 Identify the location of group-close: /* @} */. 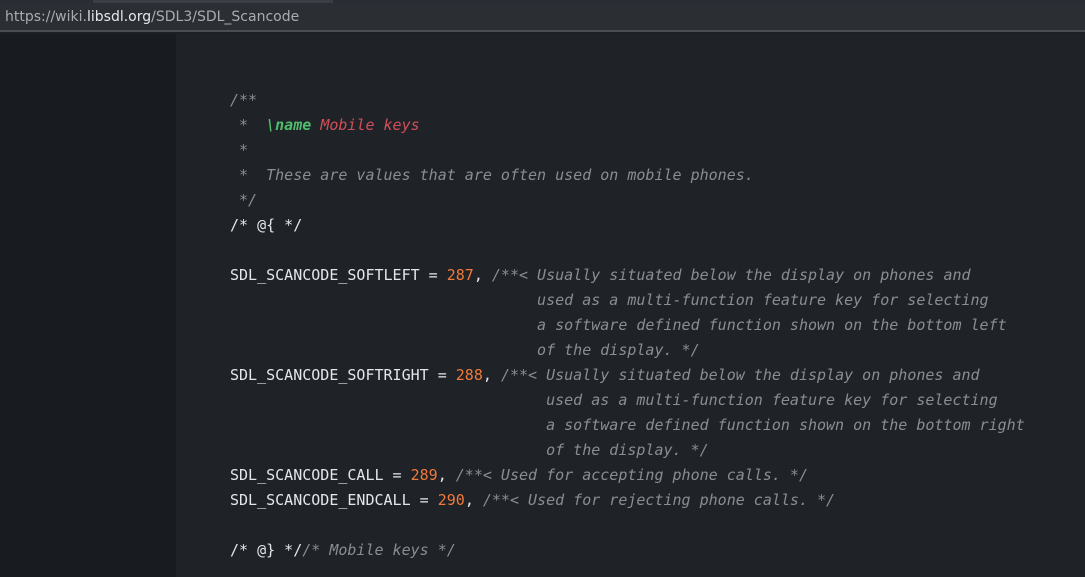
(266, 550).